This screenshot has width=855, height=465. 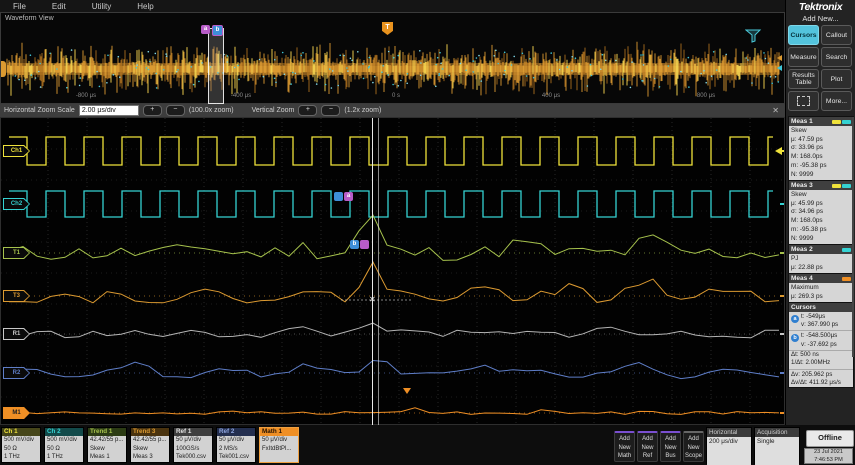 I want to click on overview-tick: -800 μs, so click(x=86, y=96).